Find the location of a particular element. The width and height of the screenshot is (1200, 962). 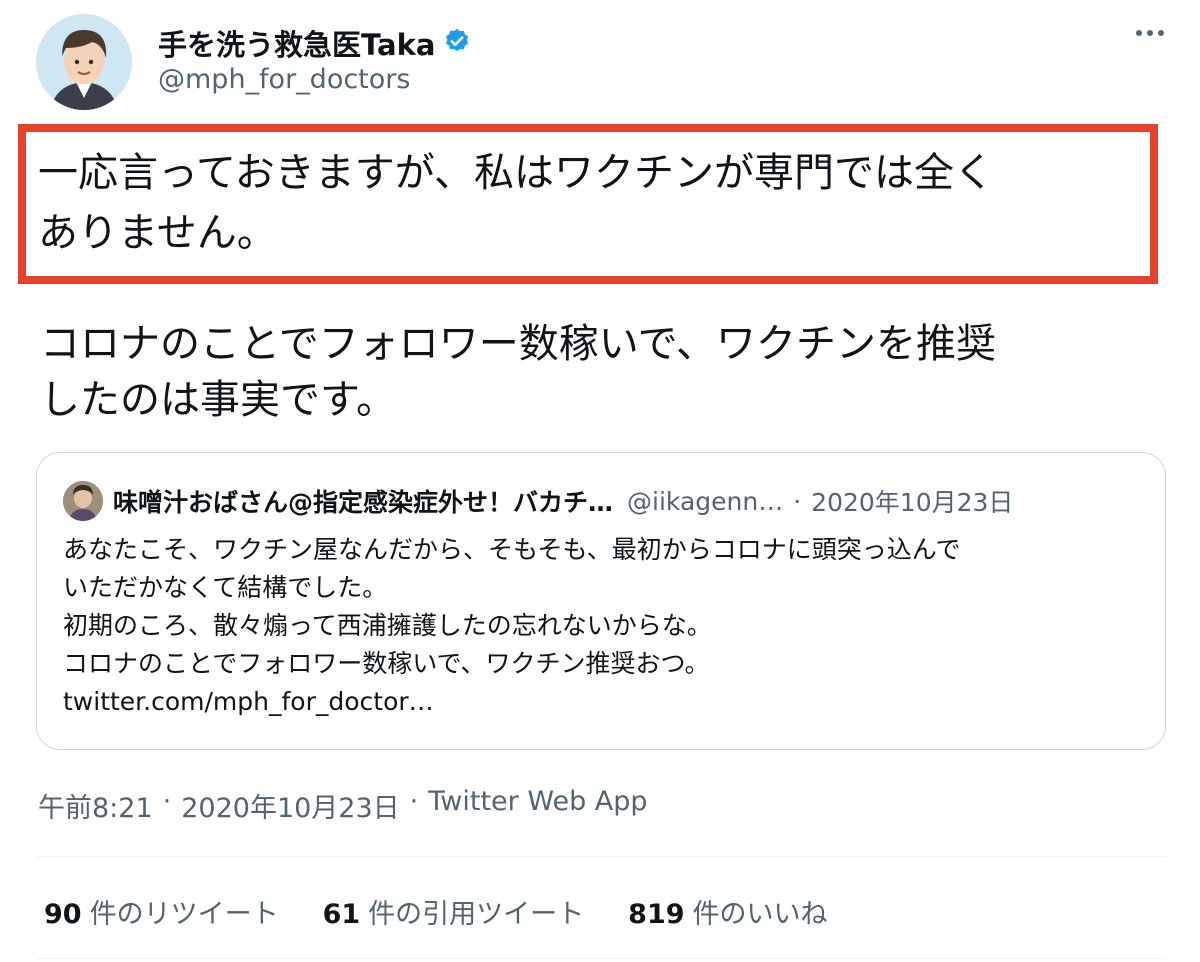

author-avatar is located at coordinates (84, 62).